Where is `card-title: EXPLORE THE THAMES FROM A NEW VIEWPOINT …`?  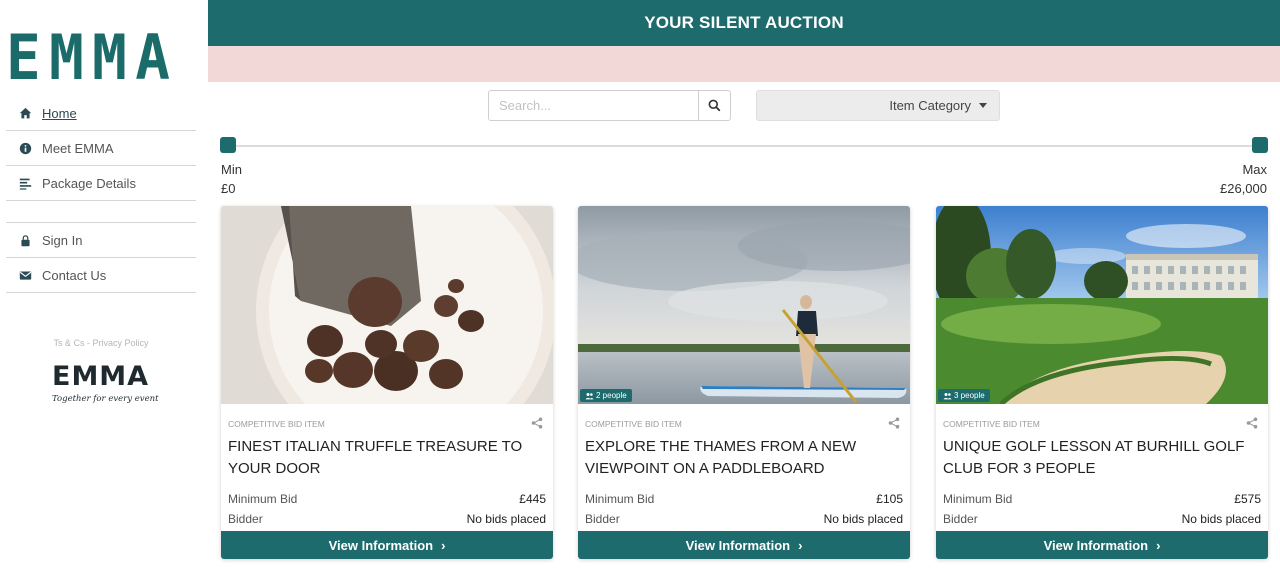 card-title: EXPLORE THE THAMES FROM A NEW VIEWPOINT … is located at coordinates (746, 458).